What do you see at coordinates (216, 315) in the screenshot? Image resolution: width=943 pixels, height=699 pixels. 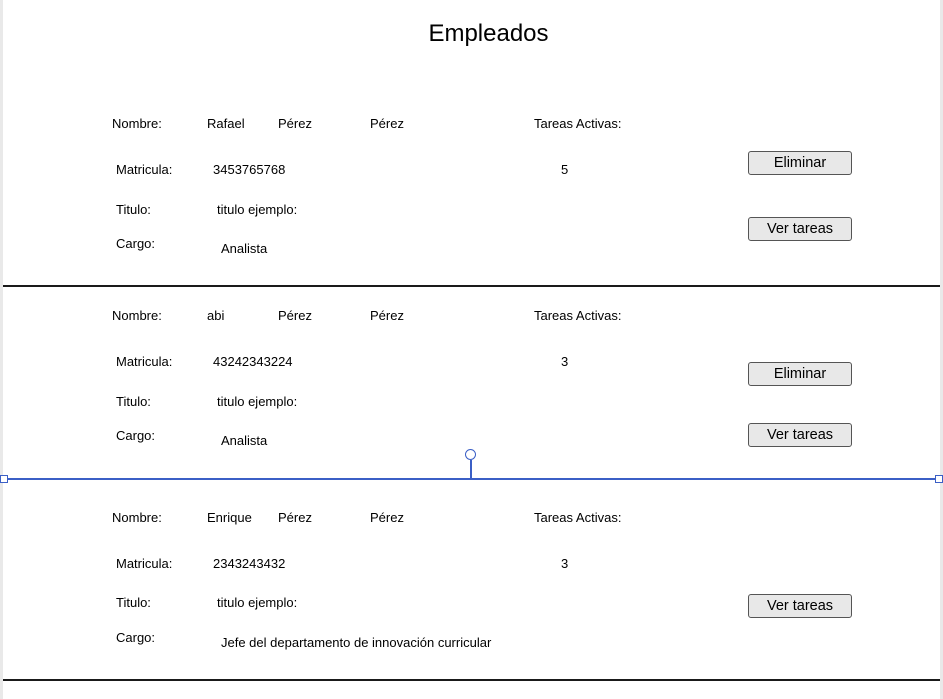 I see `employee-first-name: abi` at bounding box center [216, 315].